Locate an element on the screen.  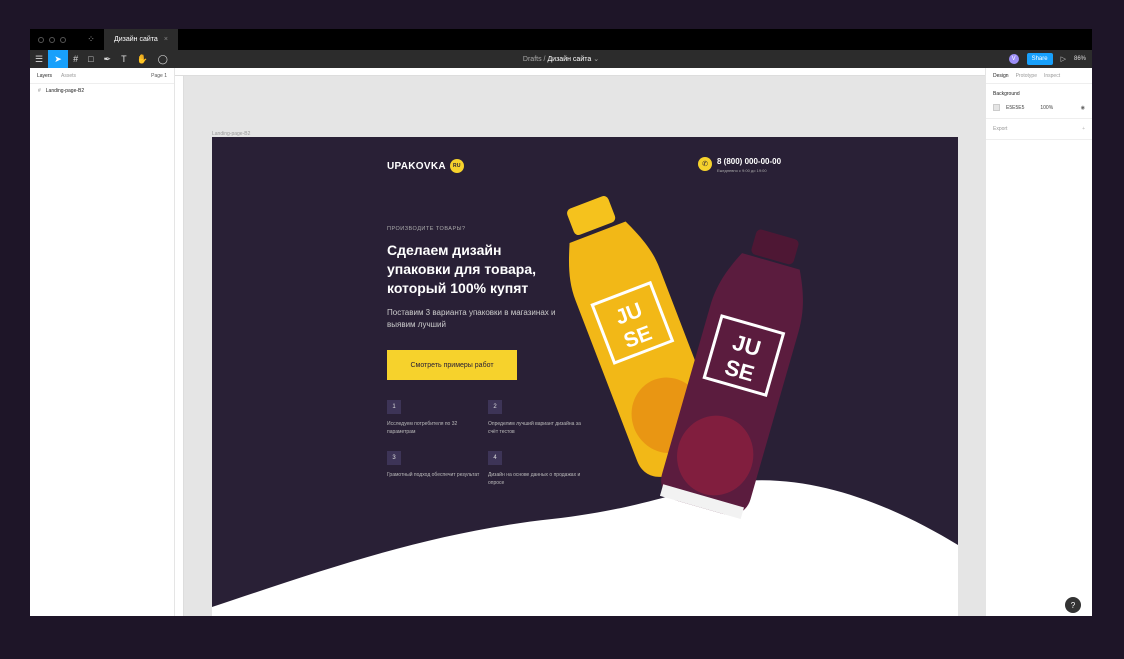
breadcrumb-current: Дизайн сайта is located at coordinates (569, 59).